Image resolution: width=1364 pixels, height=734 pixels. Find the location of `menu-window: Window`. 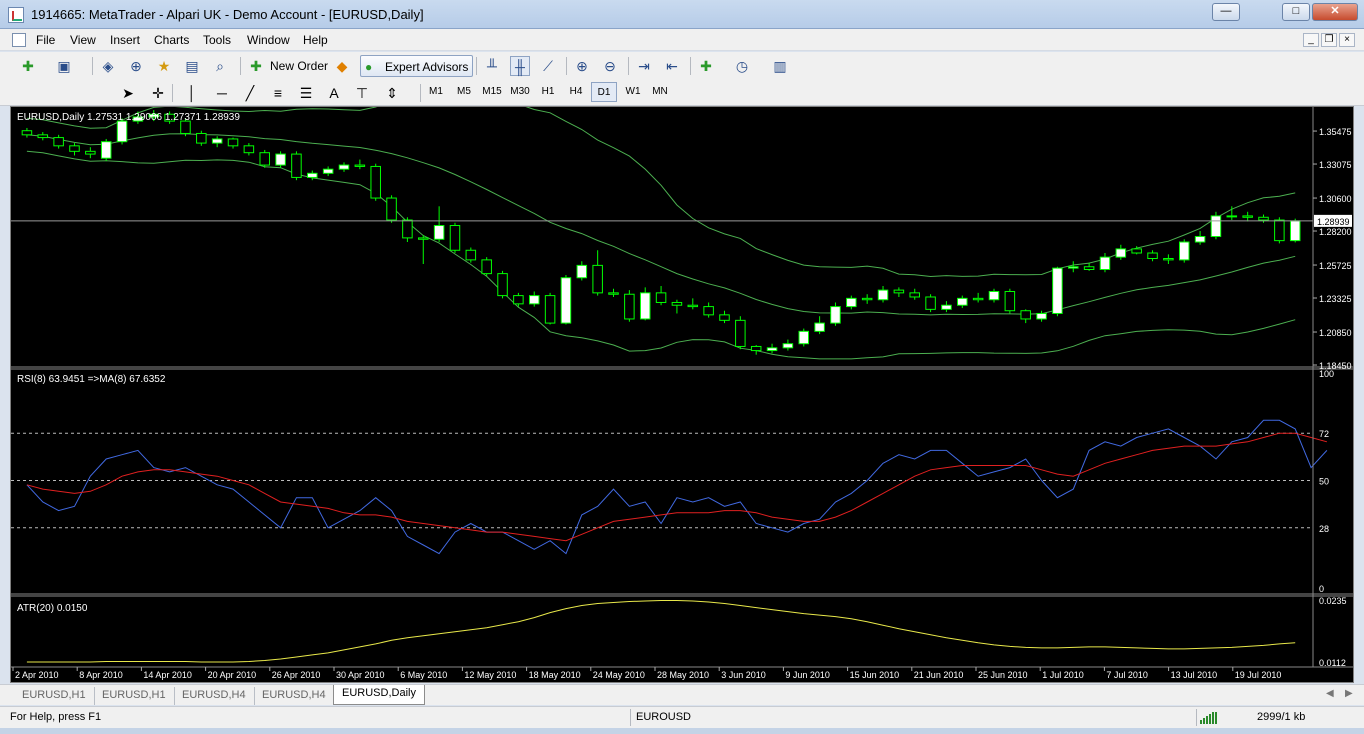

menu-window: Window is located at coordinates (268, 40).